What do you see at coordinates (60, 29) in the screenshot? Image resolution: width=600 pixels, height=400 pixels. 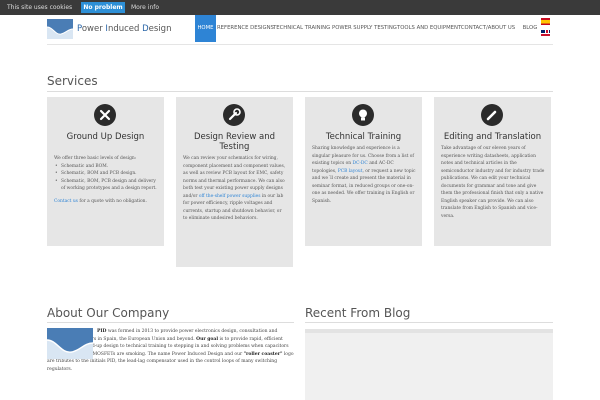 I see `roller-coaster-logo-icon` at bounding box center [60, 29].